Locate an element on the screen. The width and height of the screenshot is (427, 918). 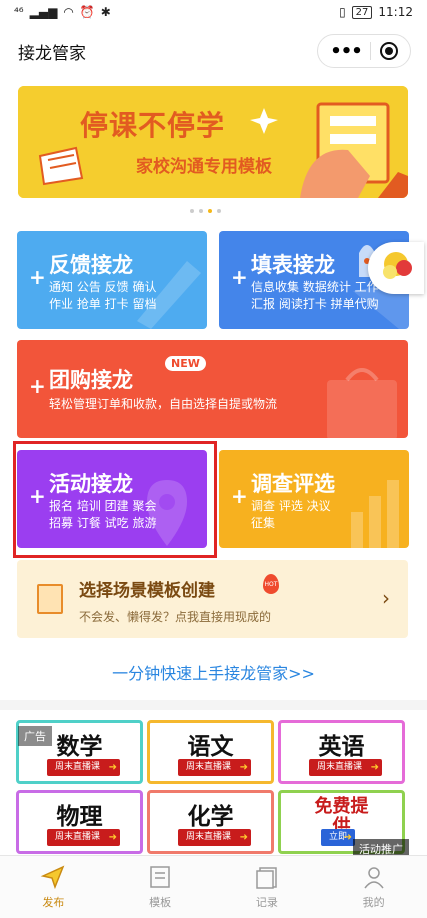
promo-banner: 停课不停学 家校沟通专用模板 is located at coordinates (213, 142).